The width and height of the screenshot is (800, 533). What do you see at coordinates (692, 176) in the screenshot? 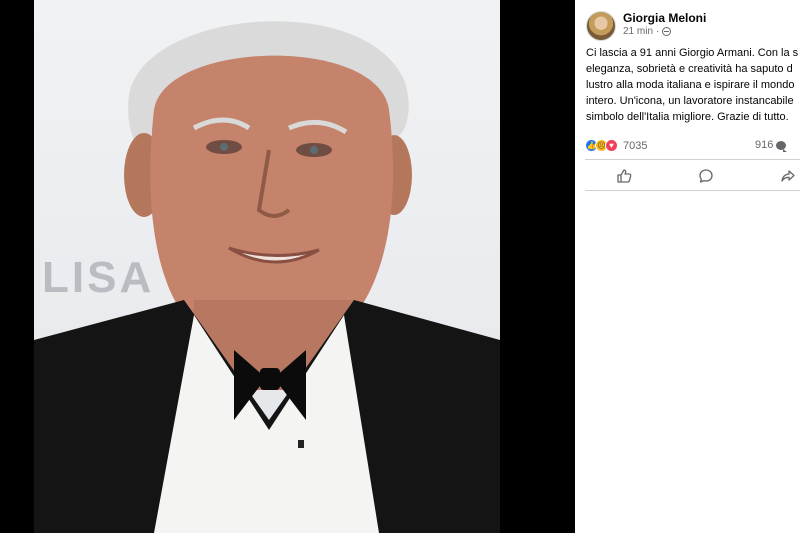
I see `post-actions` at bounding box center [692, 176].